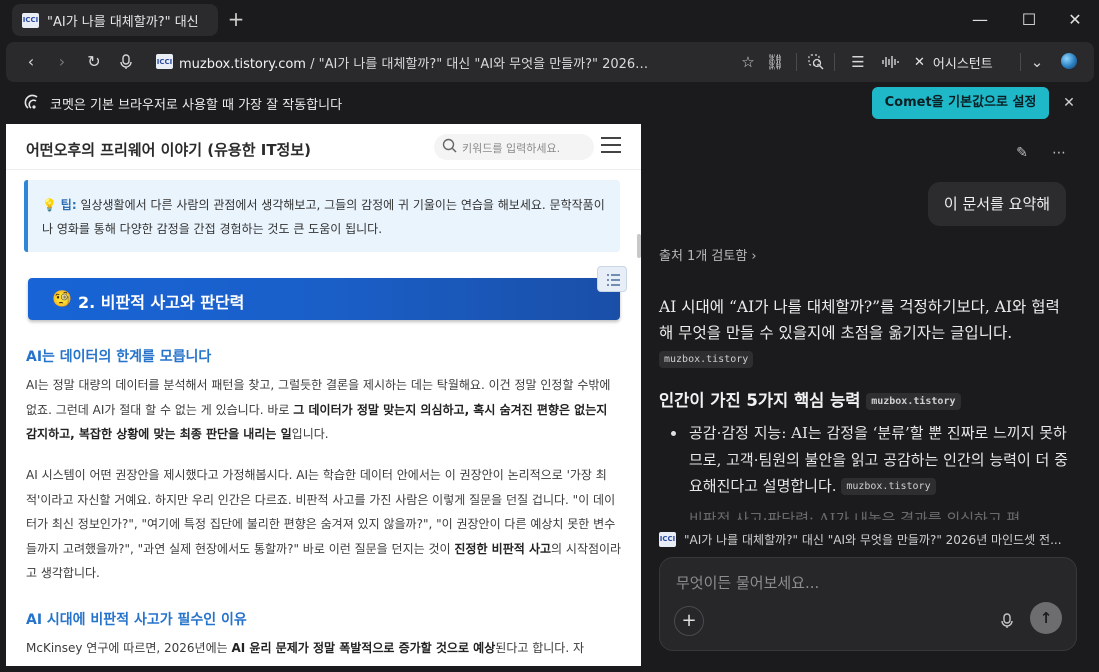 The width and height of the screenshot is (1099, 672). Describe the element at coordinates (1069, 103) in the screenshot. I see `close-notice-icon: ✕` at that location.